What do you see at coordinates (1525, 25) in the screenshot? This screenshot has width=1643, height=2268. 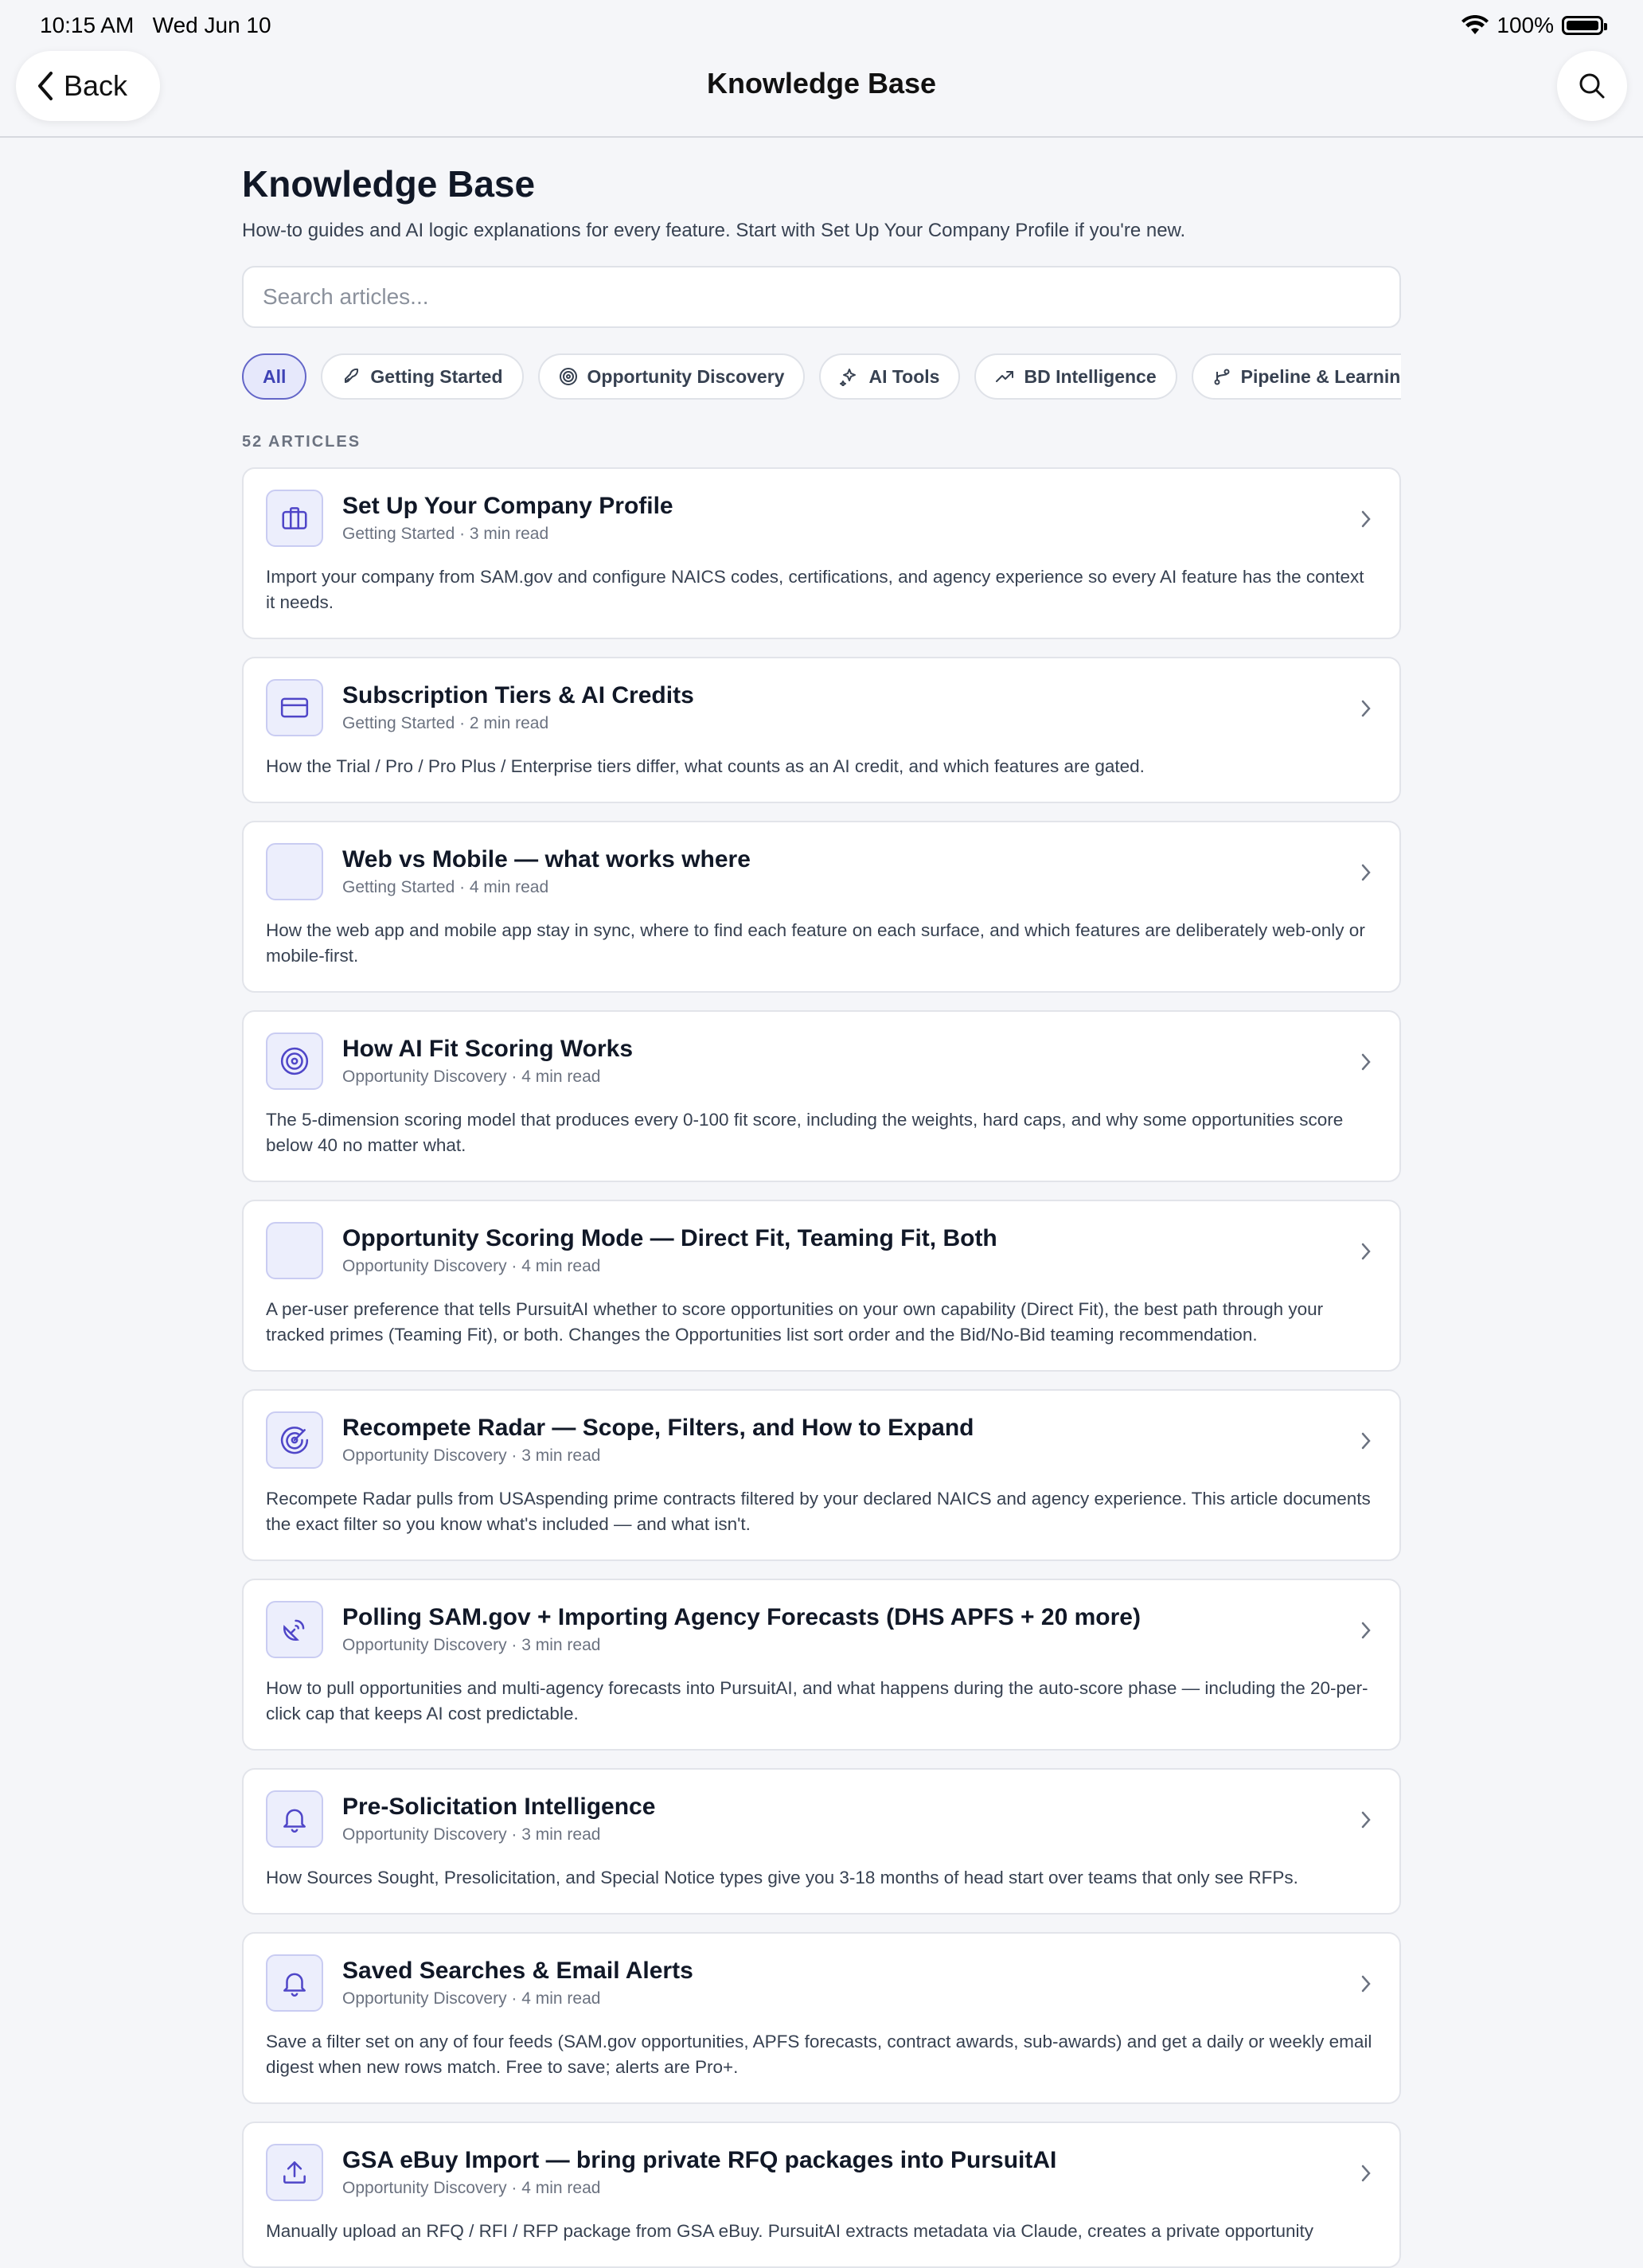 I see `battery-percent: 100%` at bounding box center [1525, 25].